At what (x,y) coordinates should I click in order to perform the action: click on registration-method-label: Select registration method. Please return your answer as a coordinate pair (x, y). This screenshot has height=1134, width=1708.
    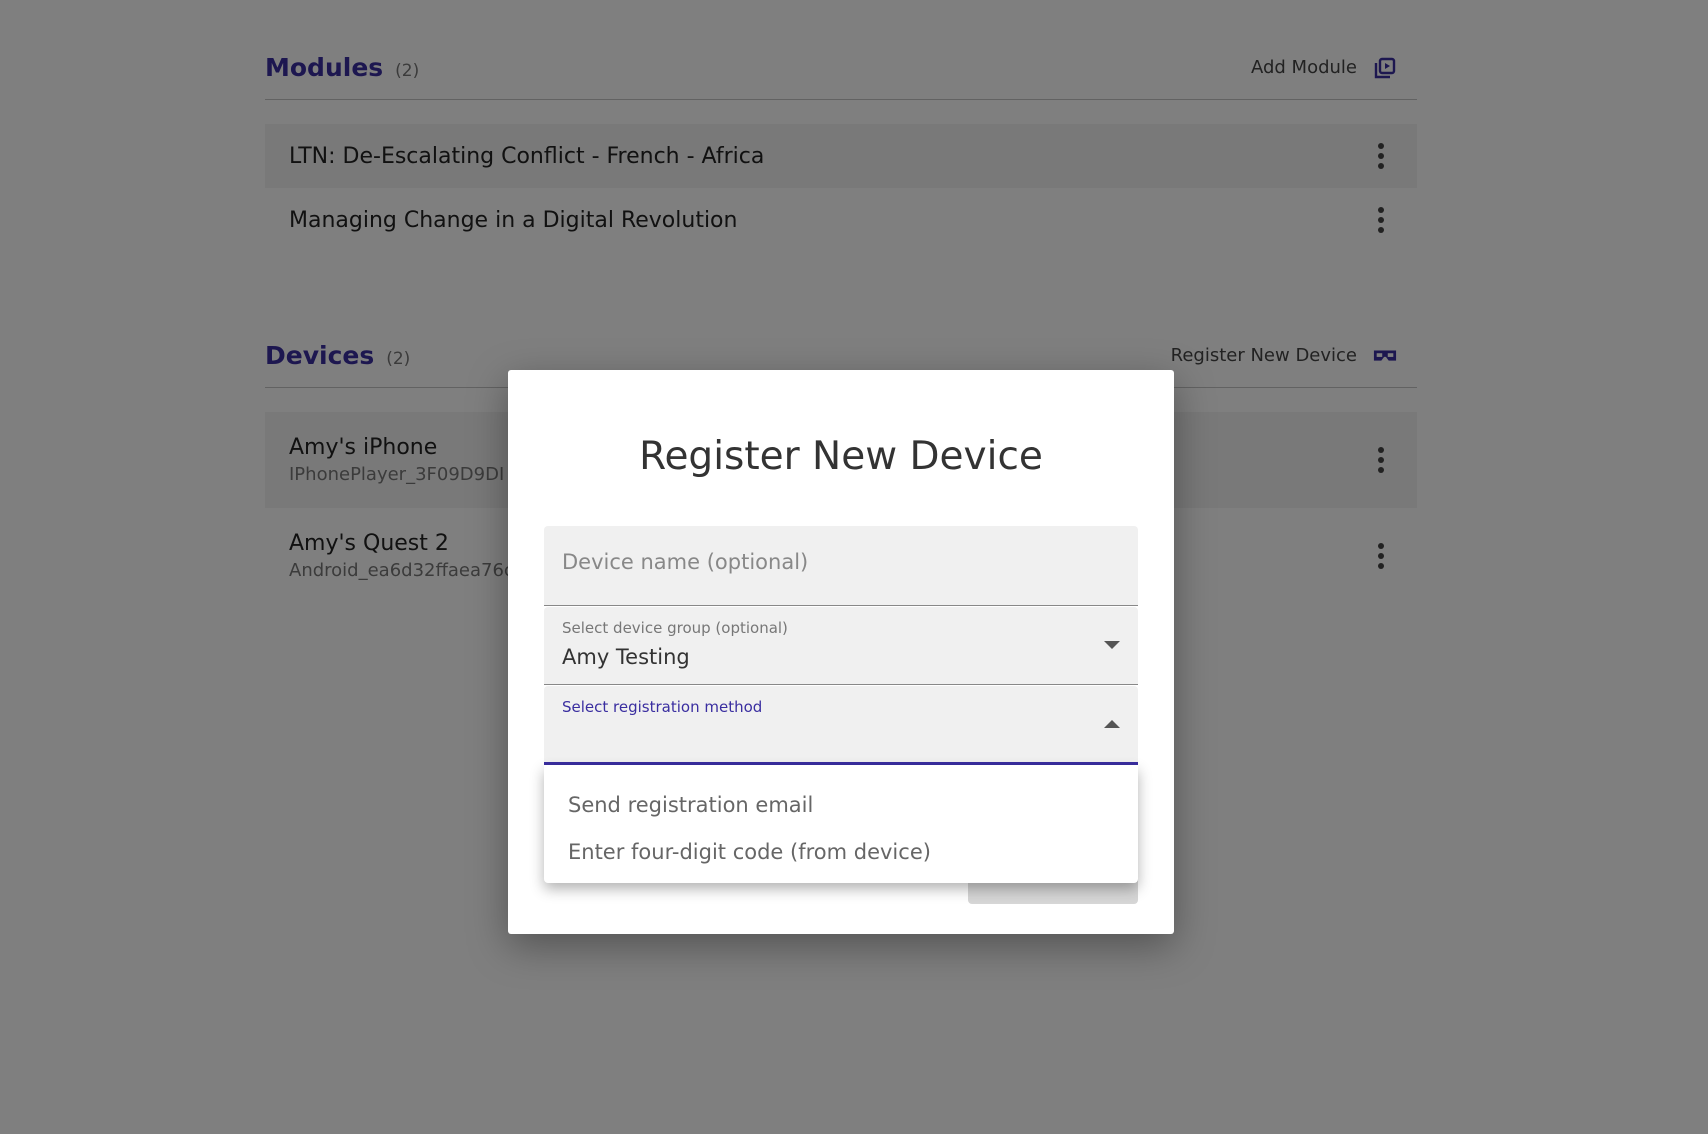
    Looking at the image, I should click on (662, 707).